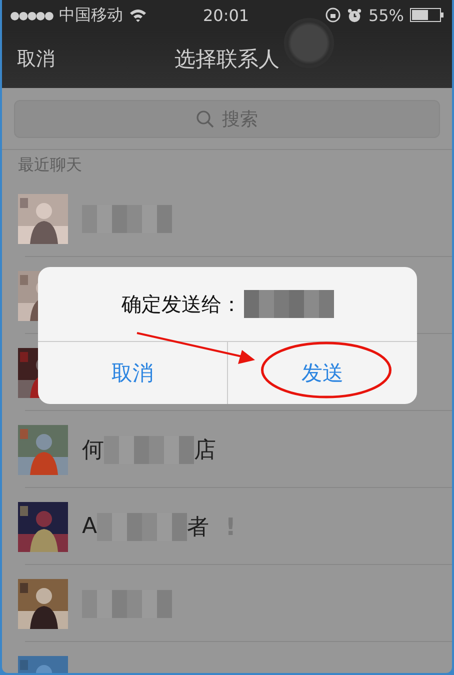  What do you see at coordinates (230, 526) in the screenshot?
I see `alert-mark: !` at bounding box center [230, 526].